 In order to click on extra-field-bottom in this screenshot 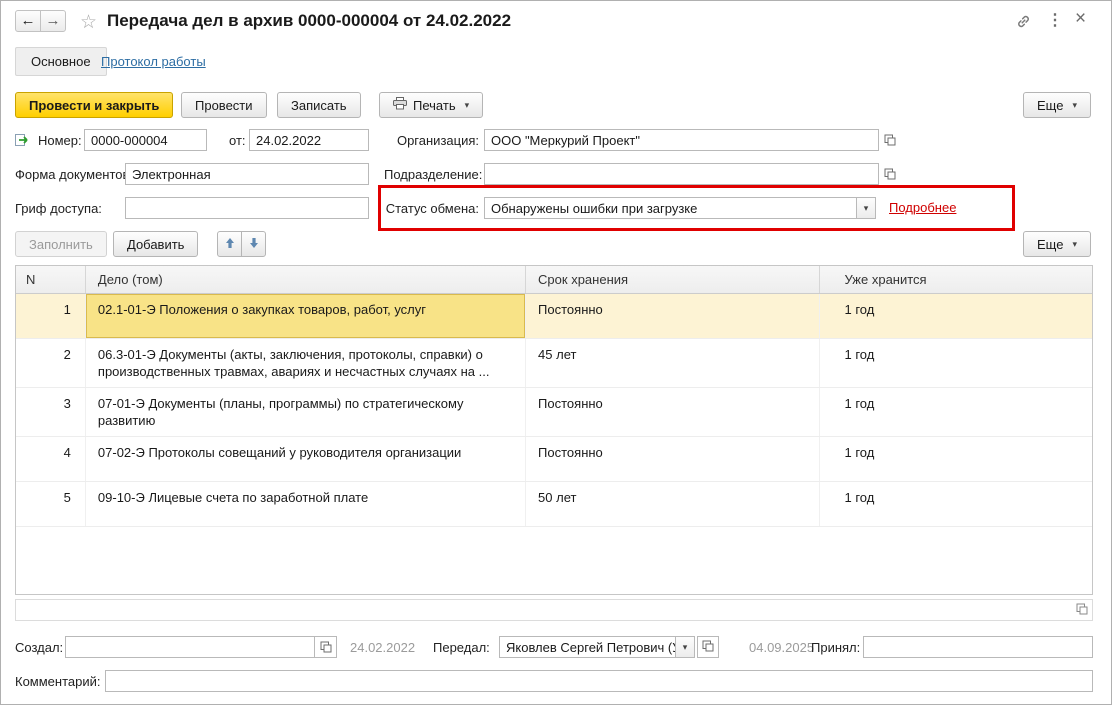, I will do `click(554, 610)`.